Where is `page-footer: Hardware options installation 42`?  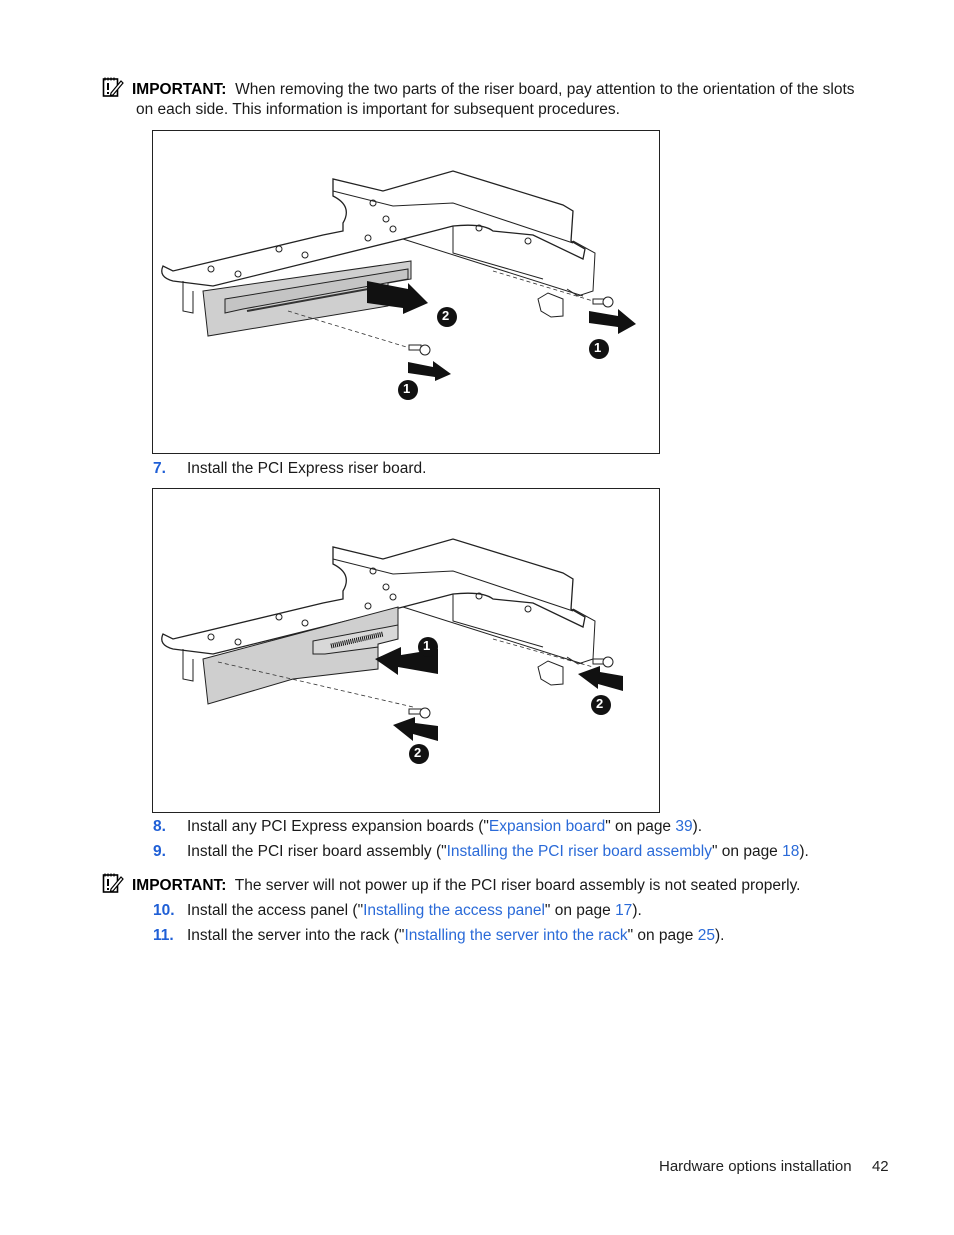 page-footer: Hardware options installation 42 is located at coordinates (774, 1166).